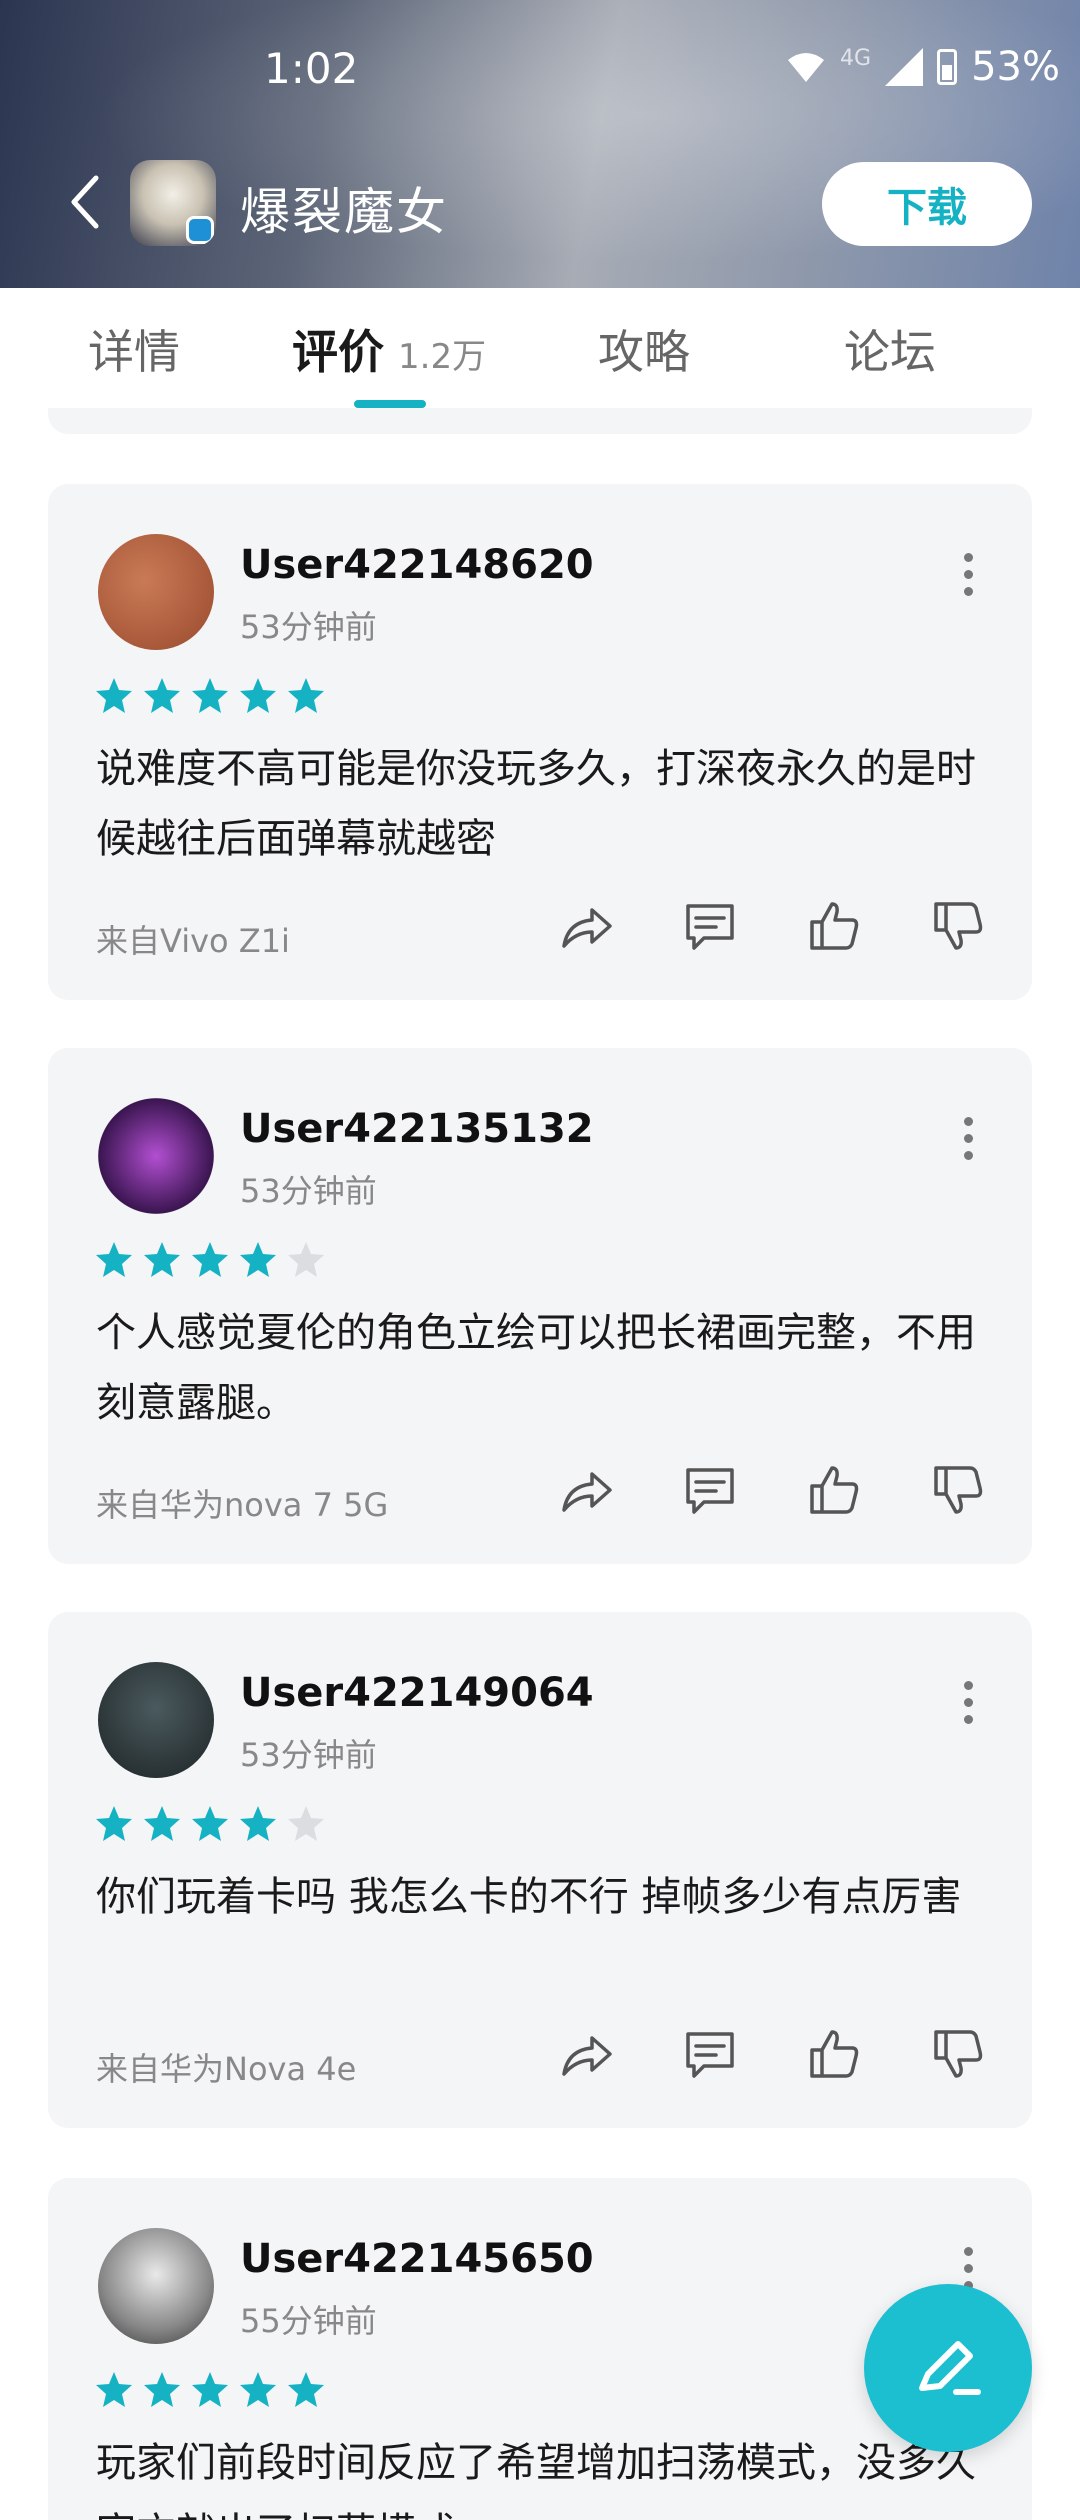 This screenshot has width=1080, height=2520. Describe the element at coordinates (927, 204) in the screenshot. I see `download-button: 下载` at that location.